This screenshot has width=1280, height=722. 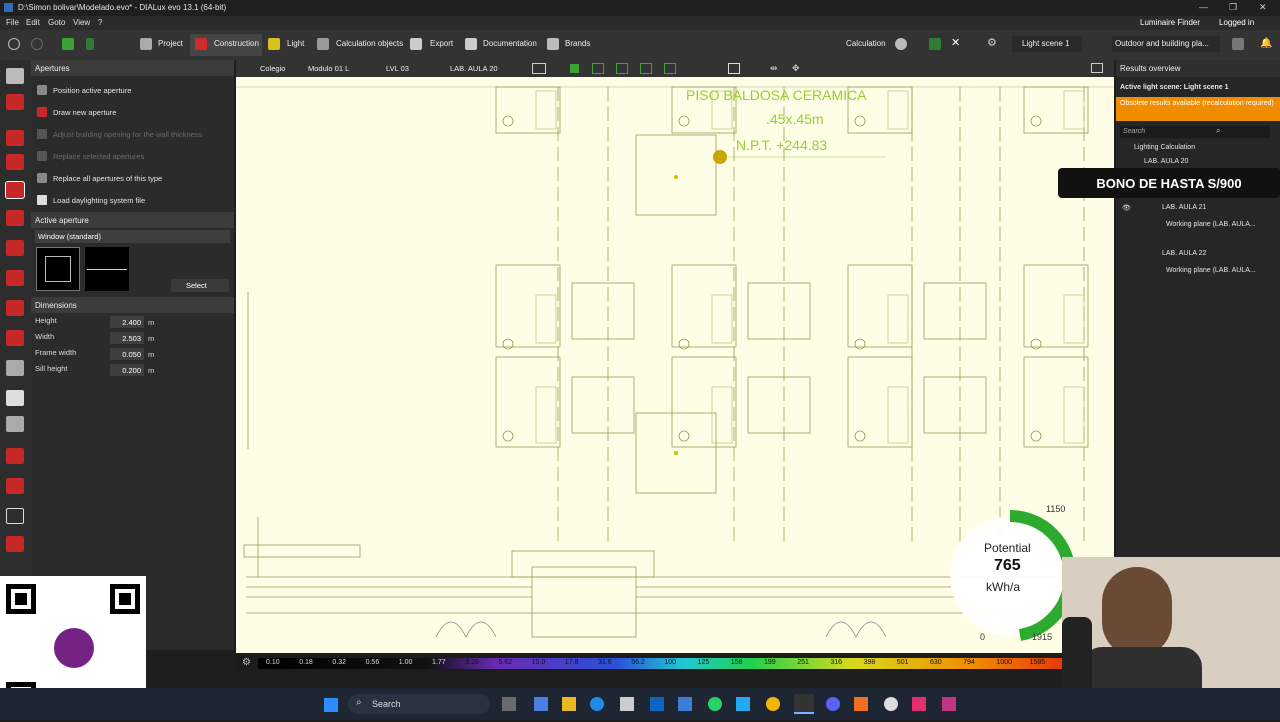 I want to click on luminaire-finder-link: Luminaire Finder, so click(x=1170, y=22).